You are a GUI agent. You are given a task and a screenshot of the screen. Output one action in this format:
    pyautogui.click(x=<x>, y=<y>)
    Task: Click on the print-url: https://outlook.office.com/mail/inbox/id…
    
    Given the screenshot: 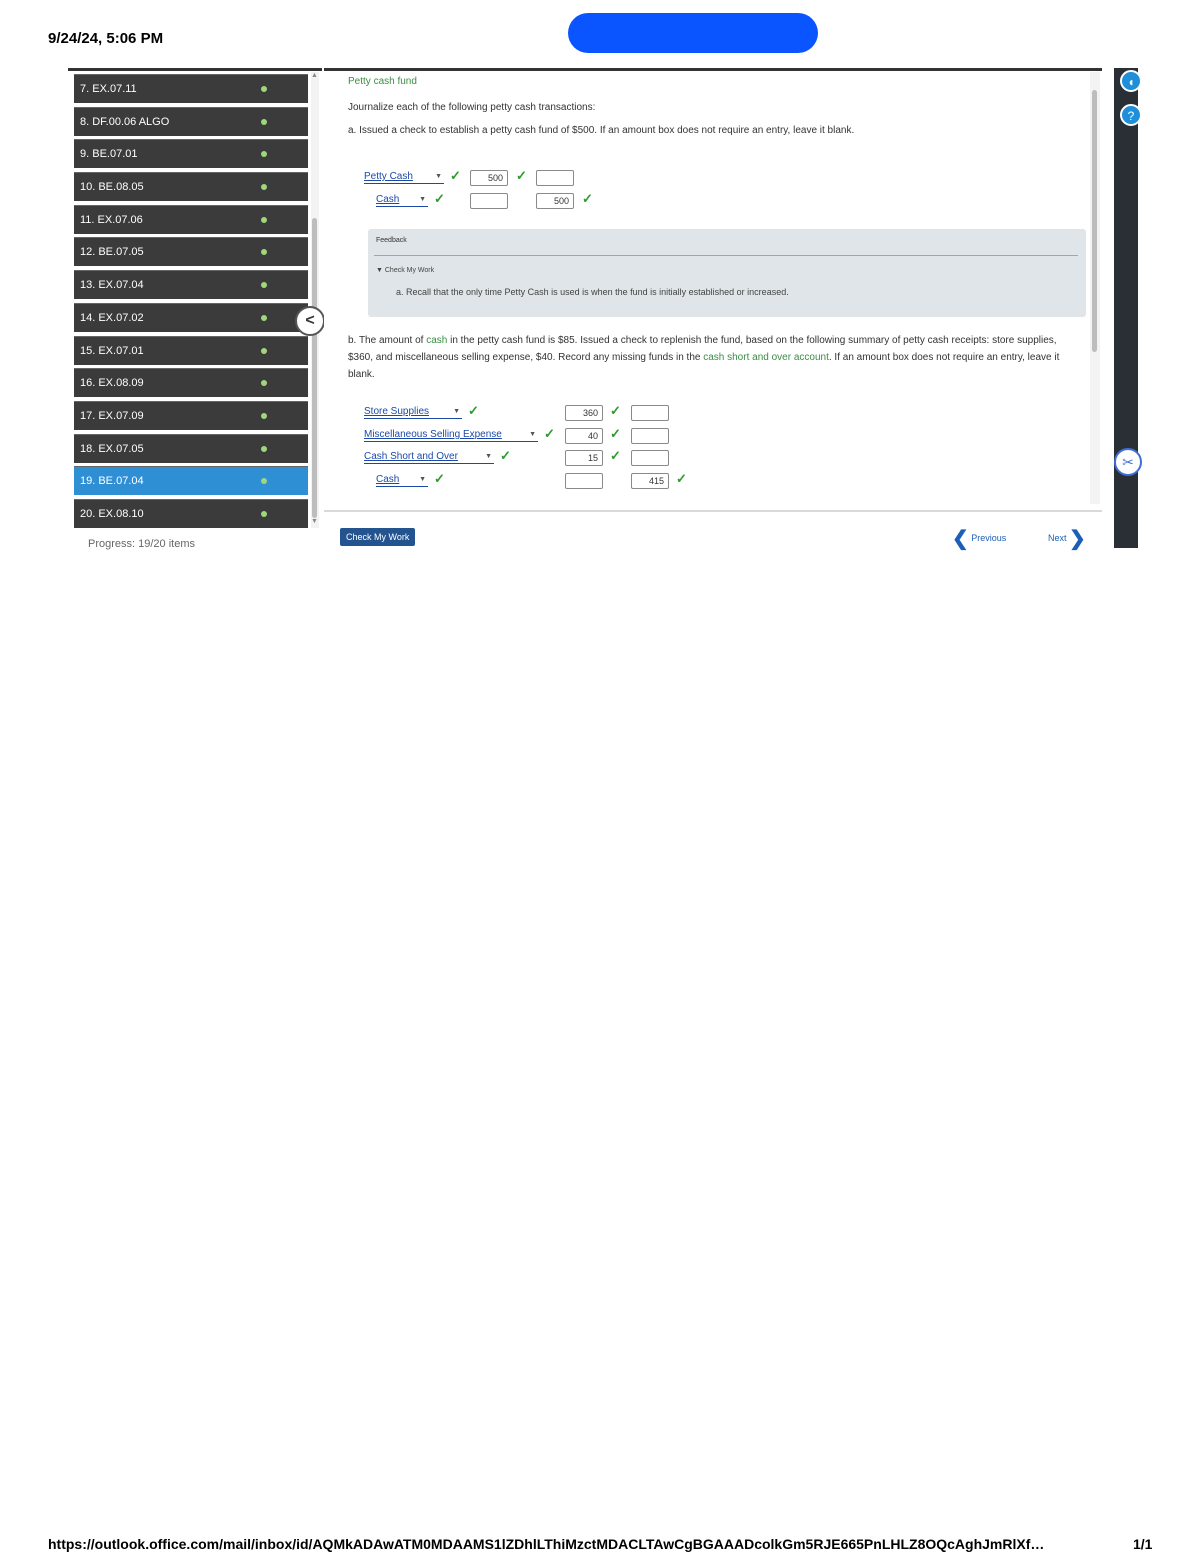 What is the action you would take?
    pyautogui.click(x=546, y=1544)
    